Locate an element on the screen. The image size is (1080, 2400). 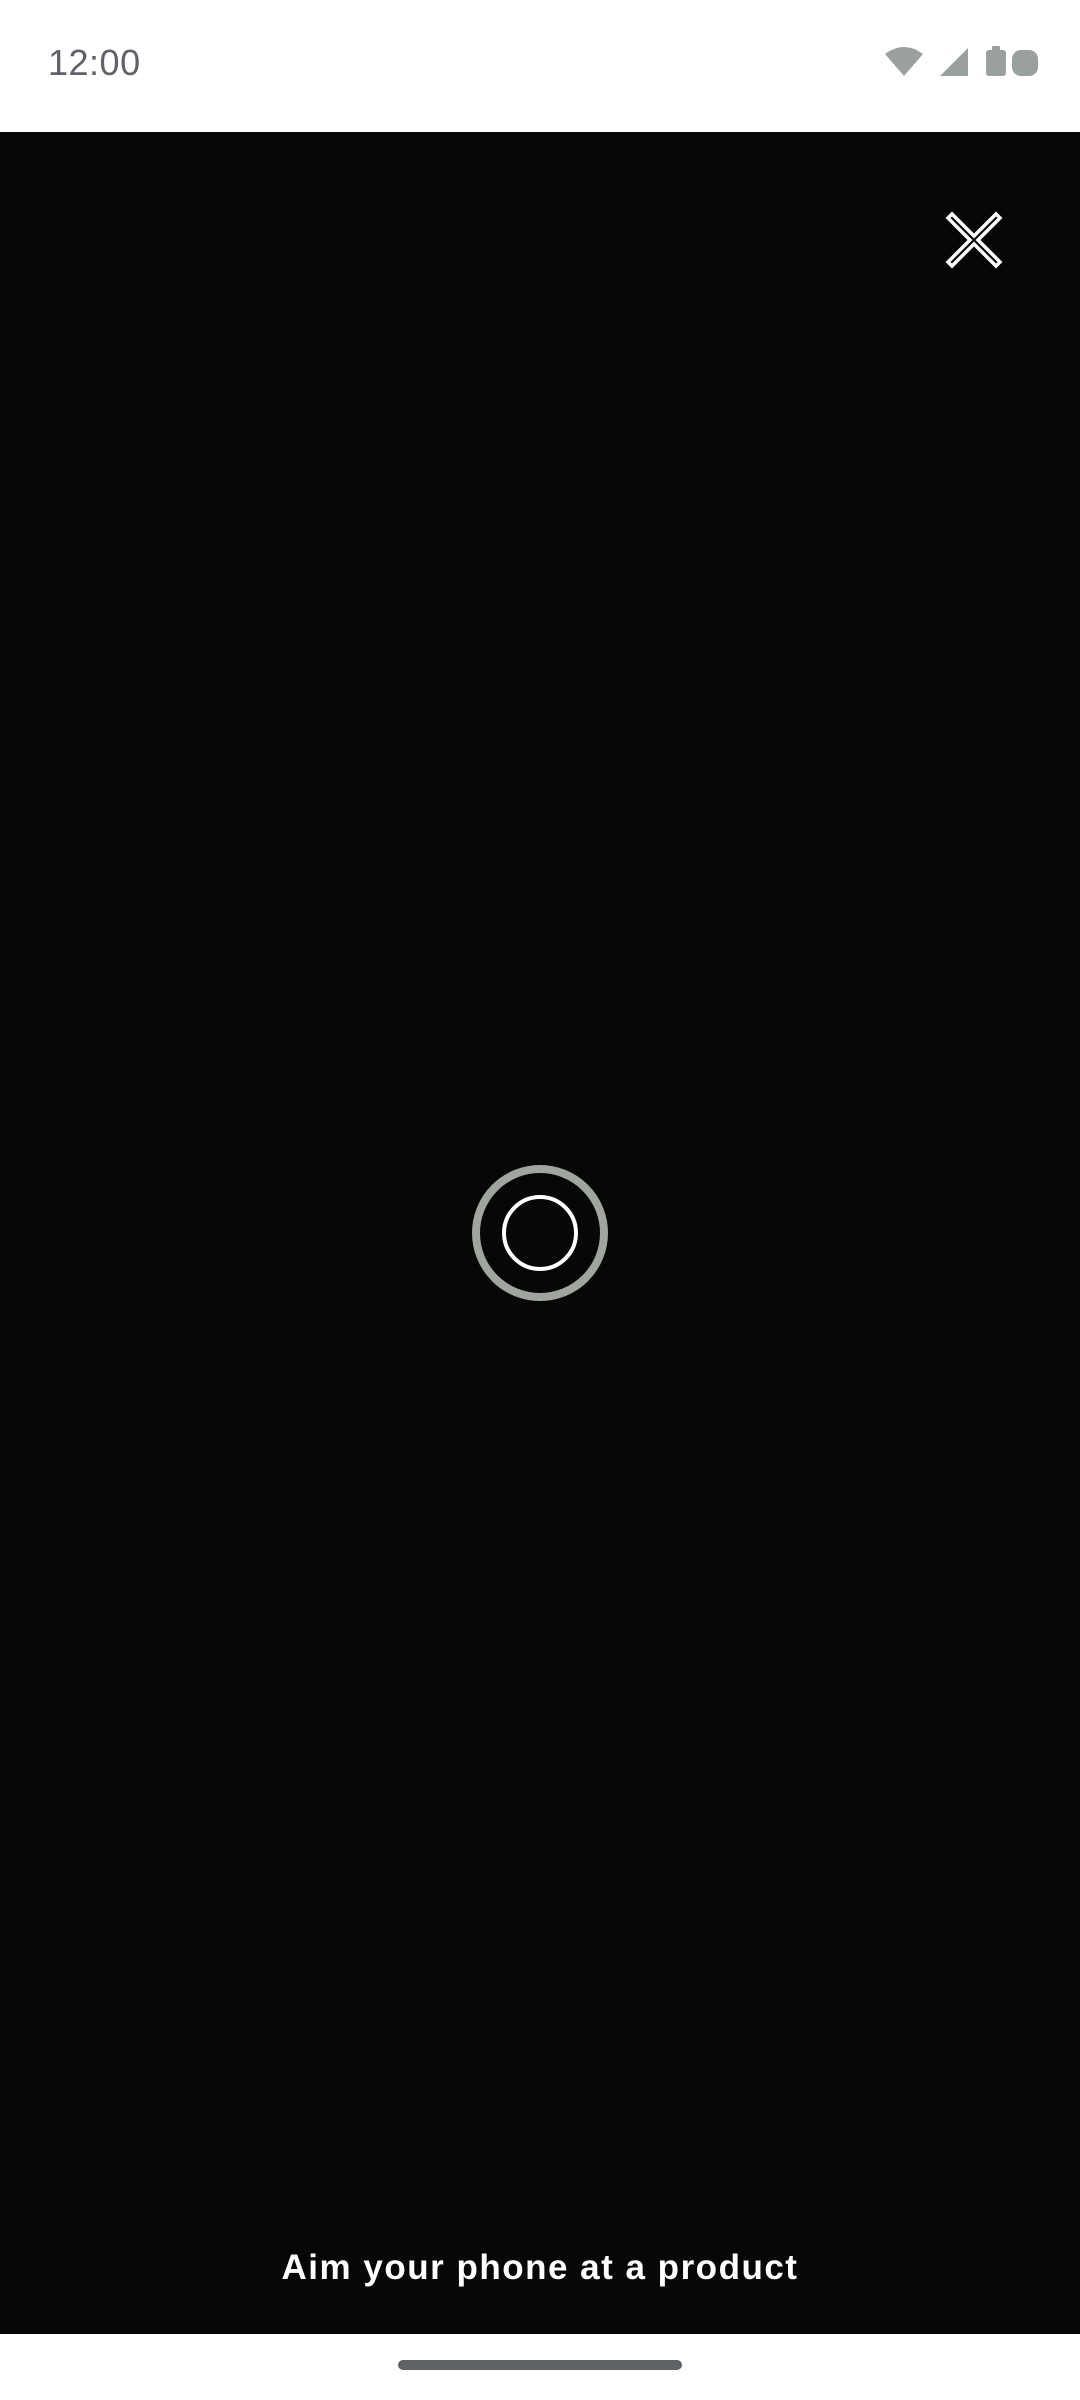
gesture-navigation-bar is located at coordinates (540, 2367).